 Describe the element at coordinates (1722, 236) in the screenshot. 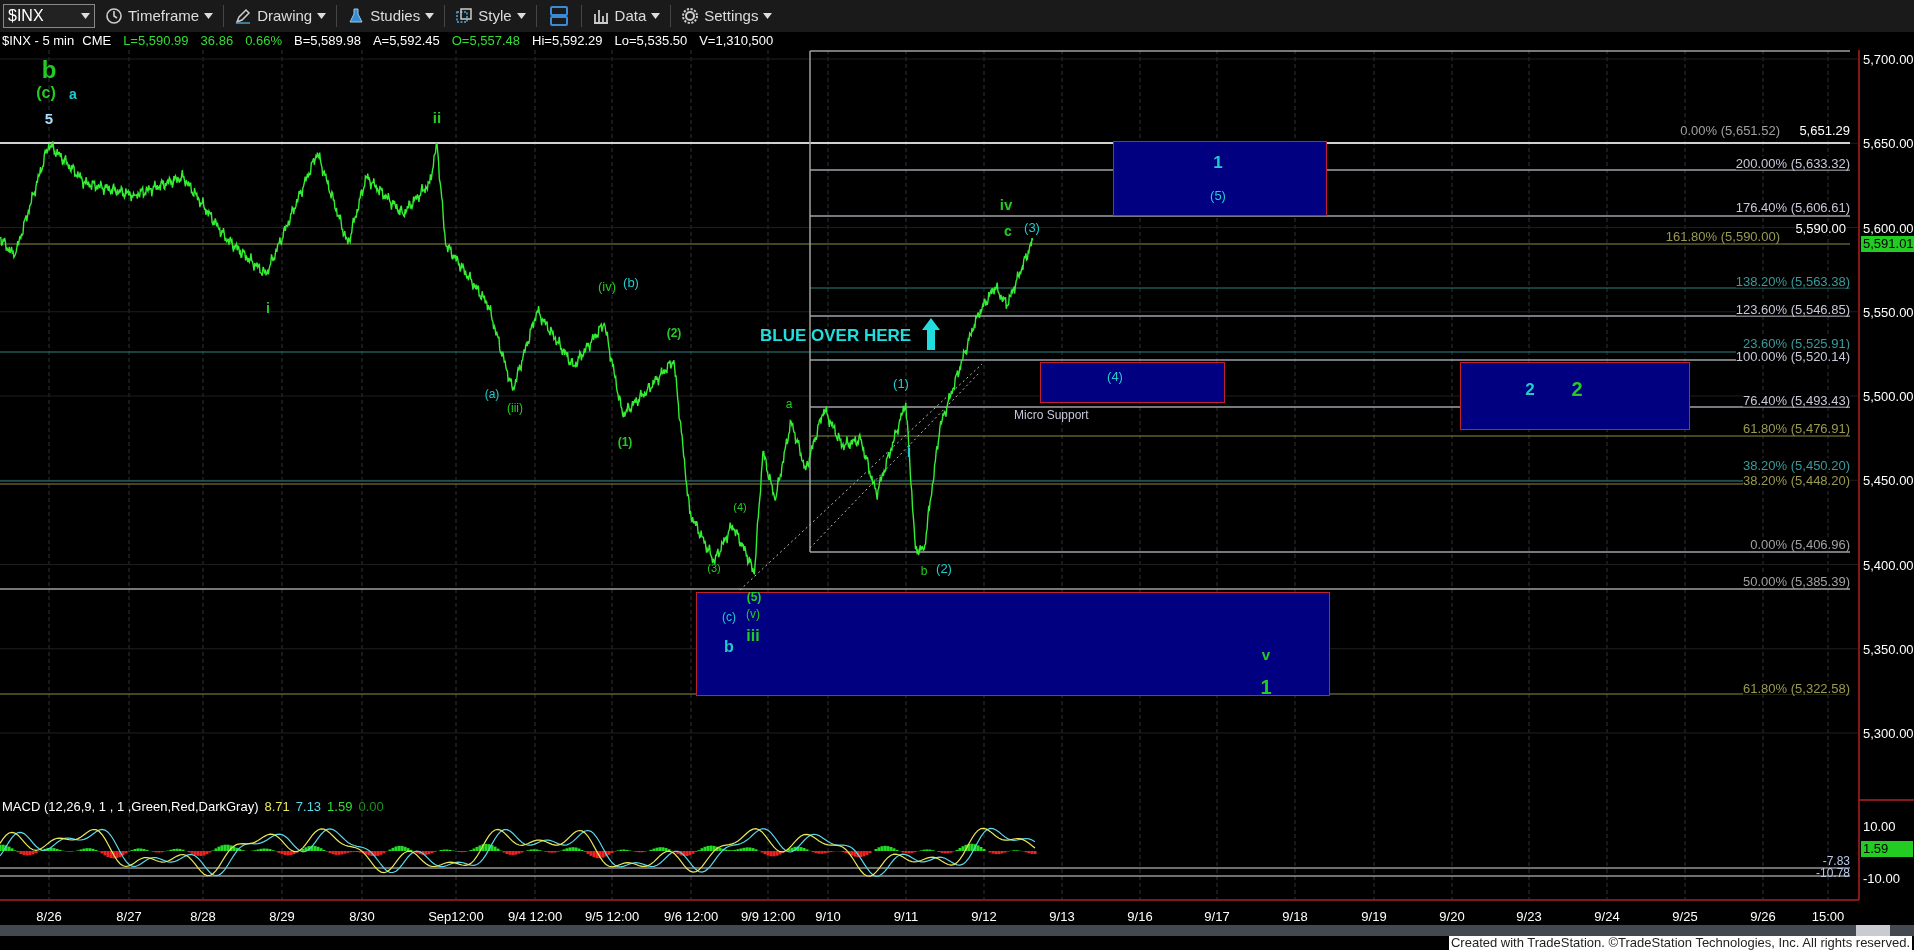

I see `fib-level-label: 161.80% (5,590.00)` at that location.